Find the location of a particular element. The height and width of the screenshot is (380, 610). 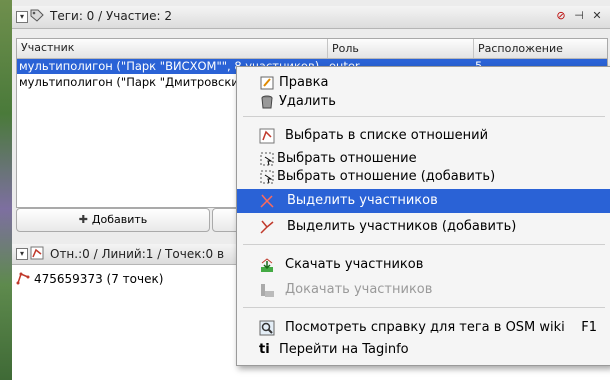

column-header-role: Роль is located at coordinates (399, 48).